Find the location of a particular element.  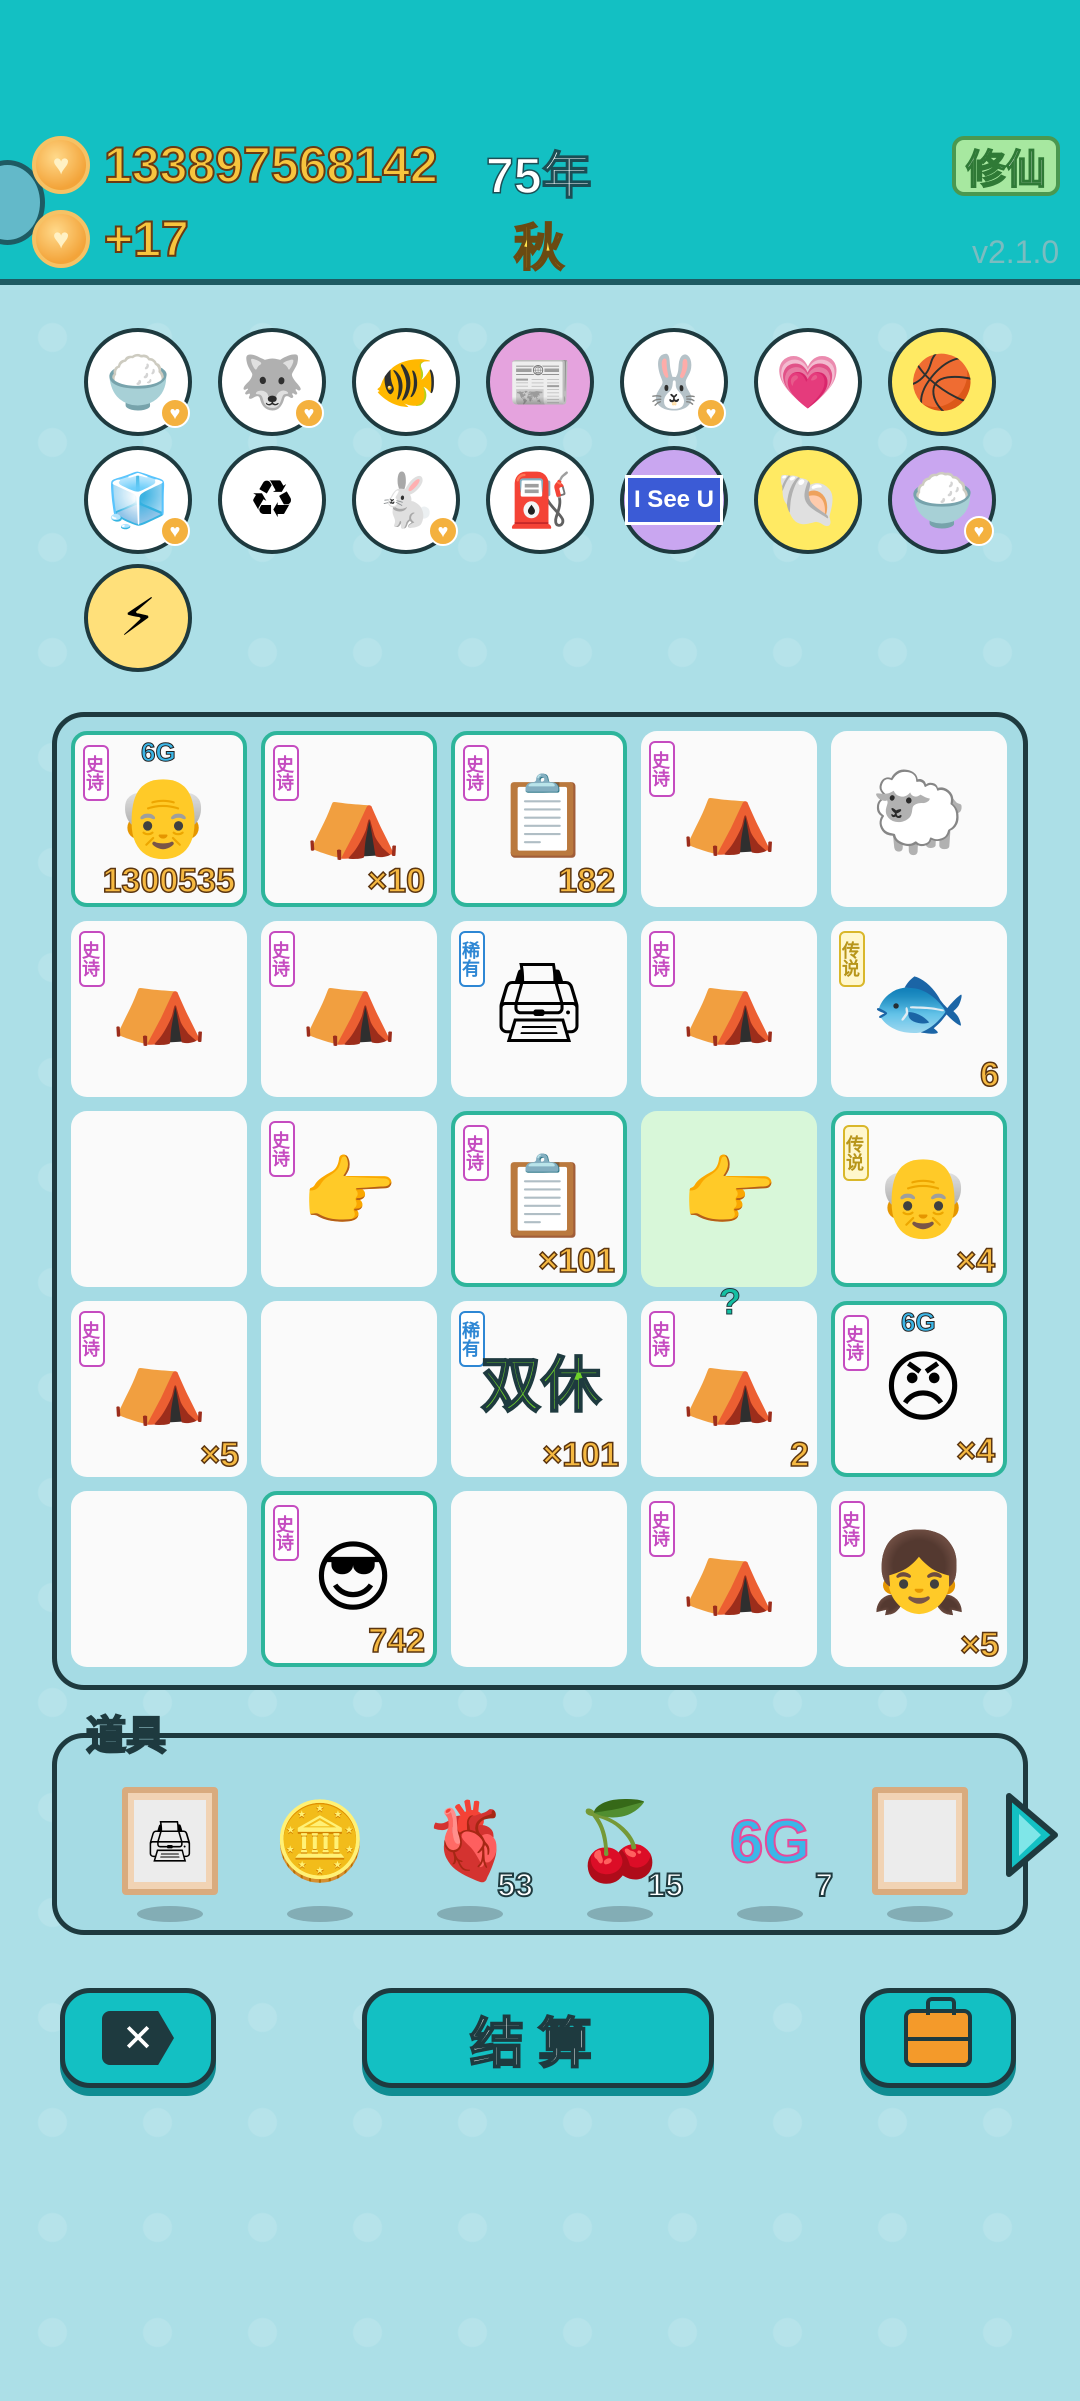

time-magazine-icon: 📰 is located at coordinates (540, 382).